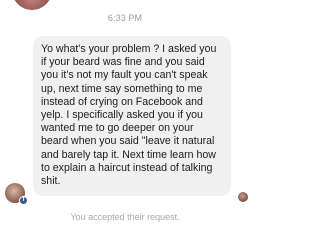  I want to click on request-status-text: You accepted their request., so click(125, 217).